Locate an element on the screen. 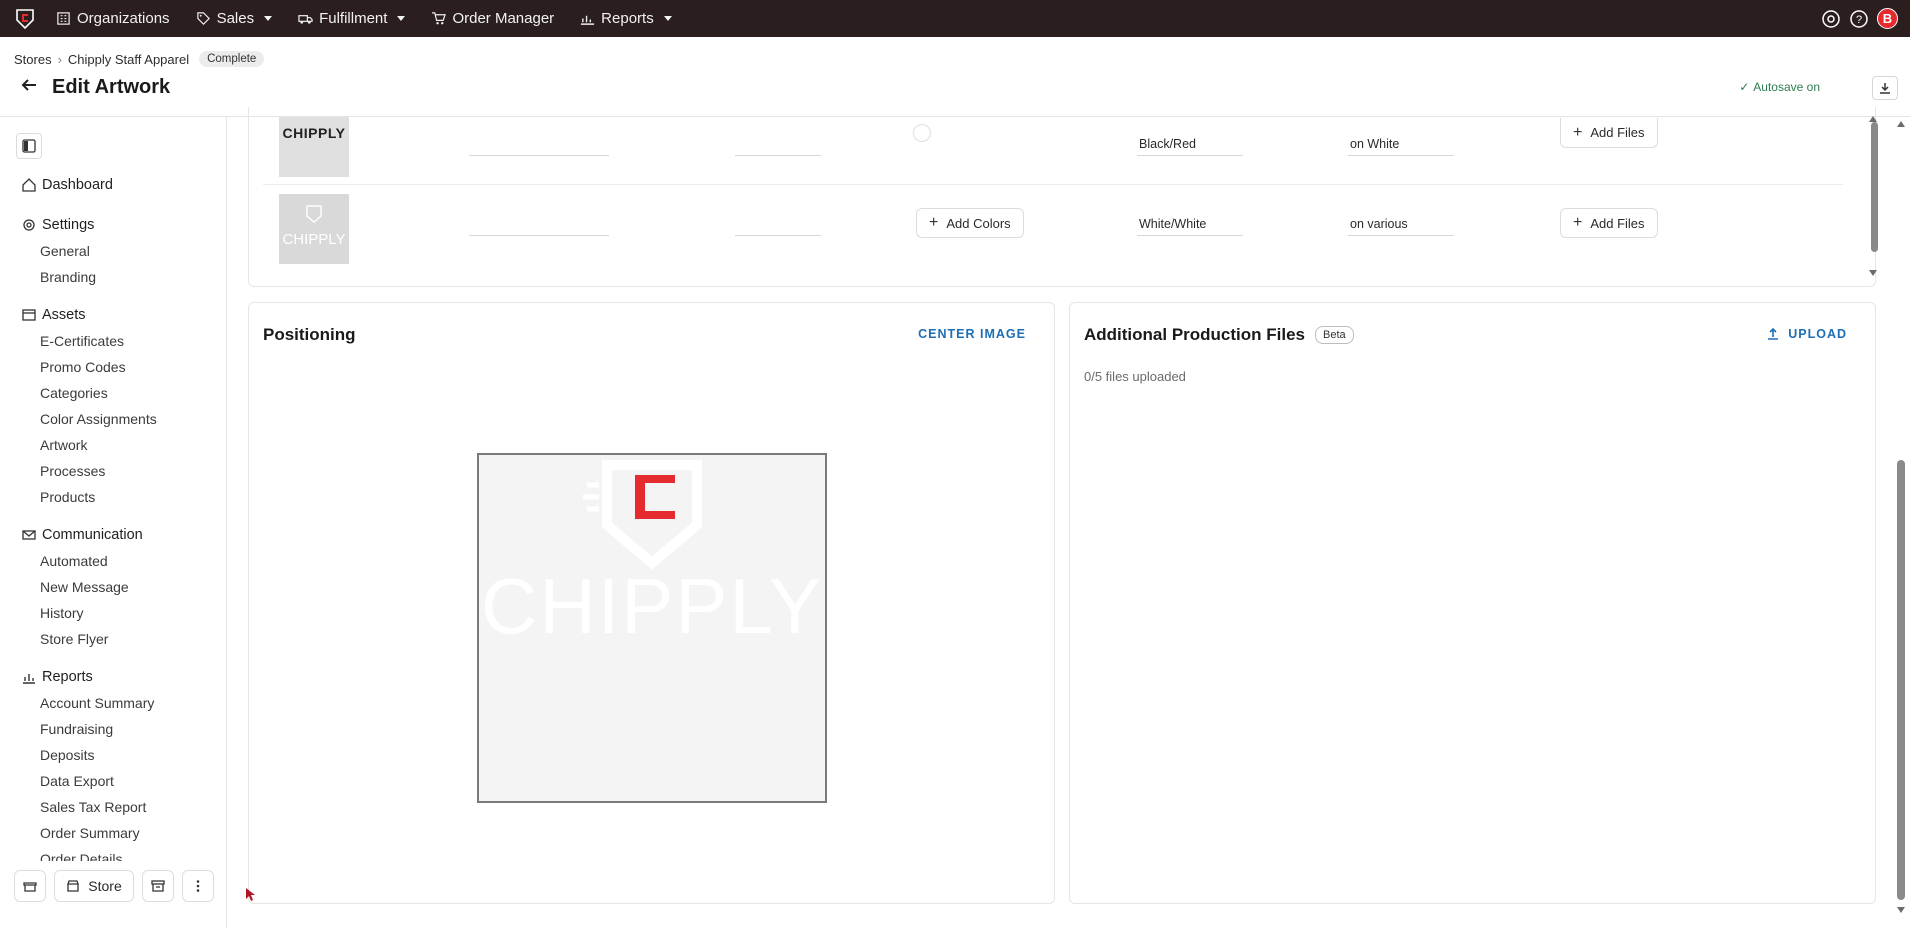 This screenshot has height=928, width=1910. nav-order-manager: Order Manager is located at coordinates (492, 18).